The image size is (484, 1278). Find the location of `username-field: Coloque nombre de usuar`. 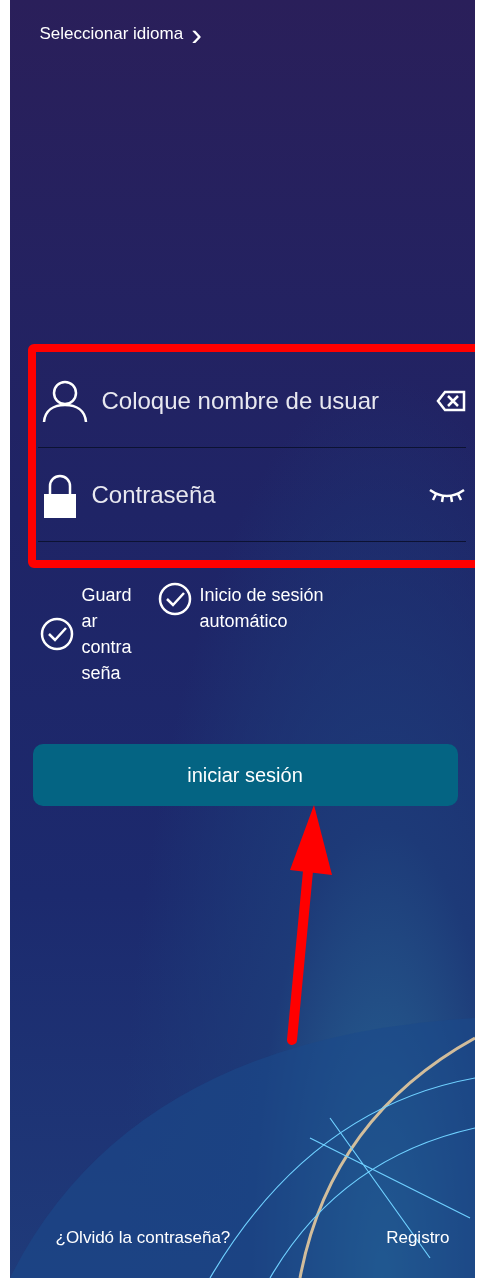

username-field: Coloque nombre de usuar is located at coordinates (261, 400).